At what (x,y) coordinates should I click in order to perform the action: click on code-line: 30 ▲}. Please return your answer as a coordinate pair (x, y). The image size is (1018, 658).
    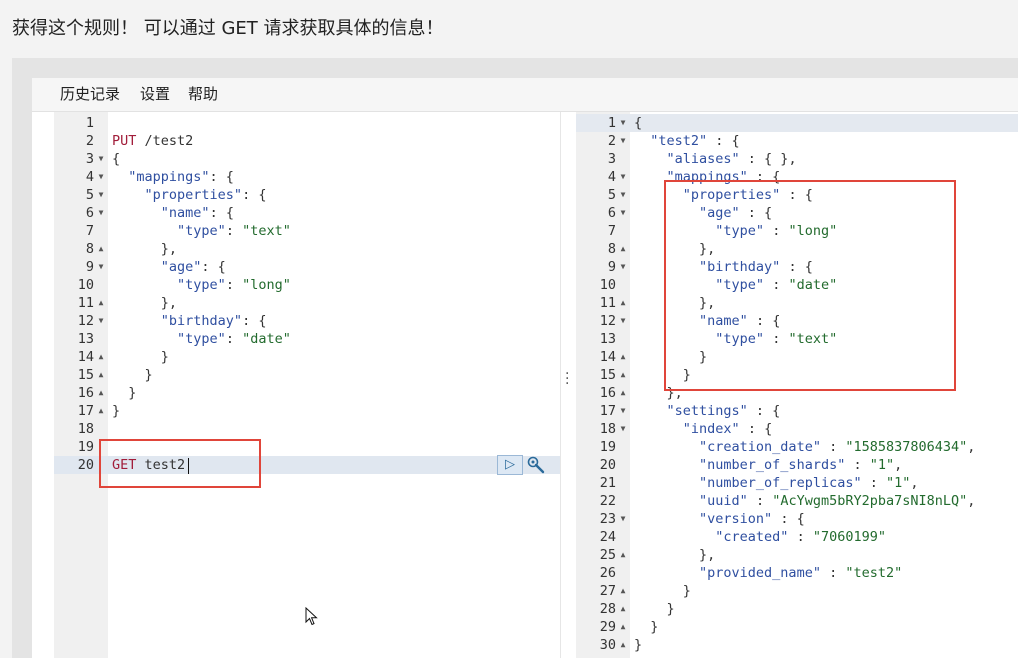
    Looking at the image, I should click on (797, 645).